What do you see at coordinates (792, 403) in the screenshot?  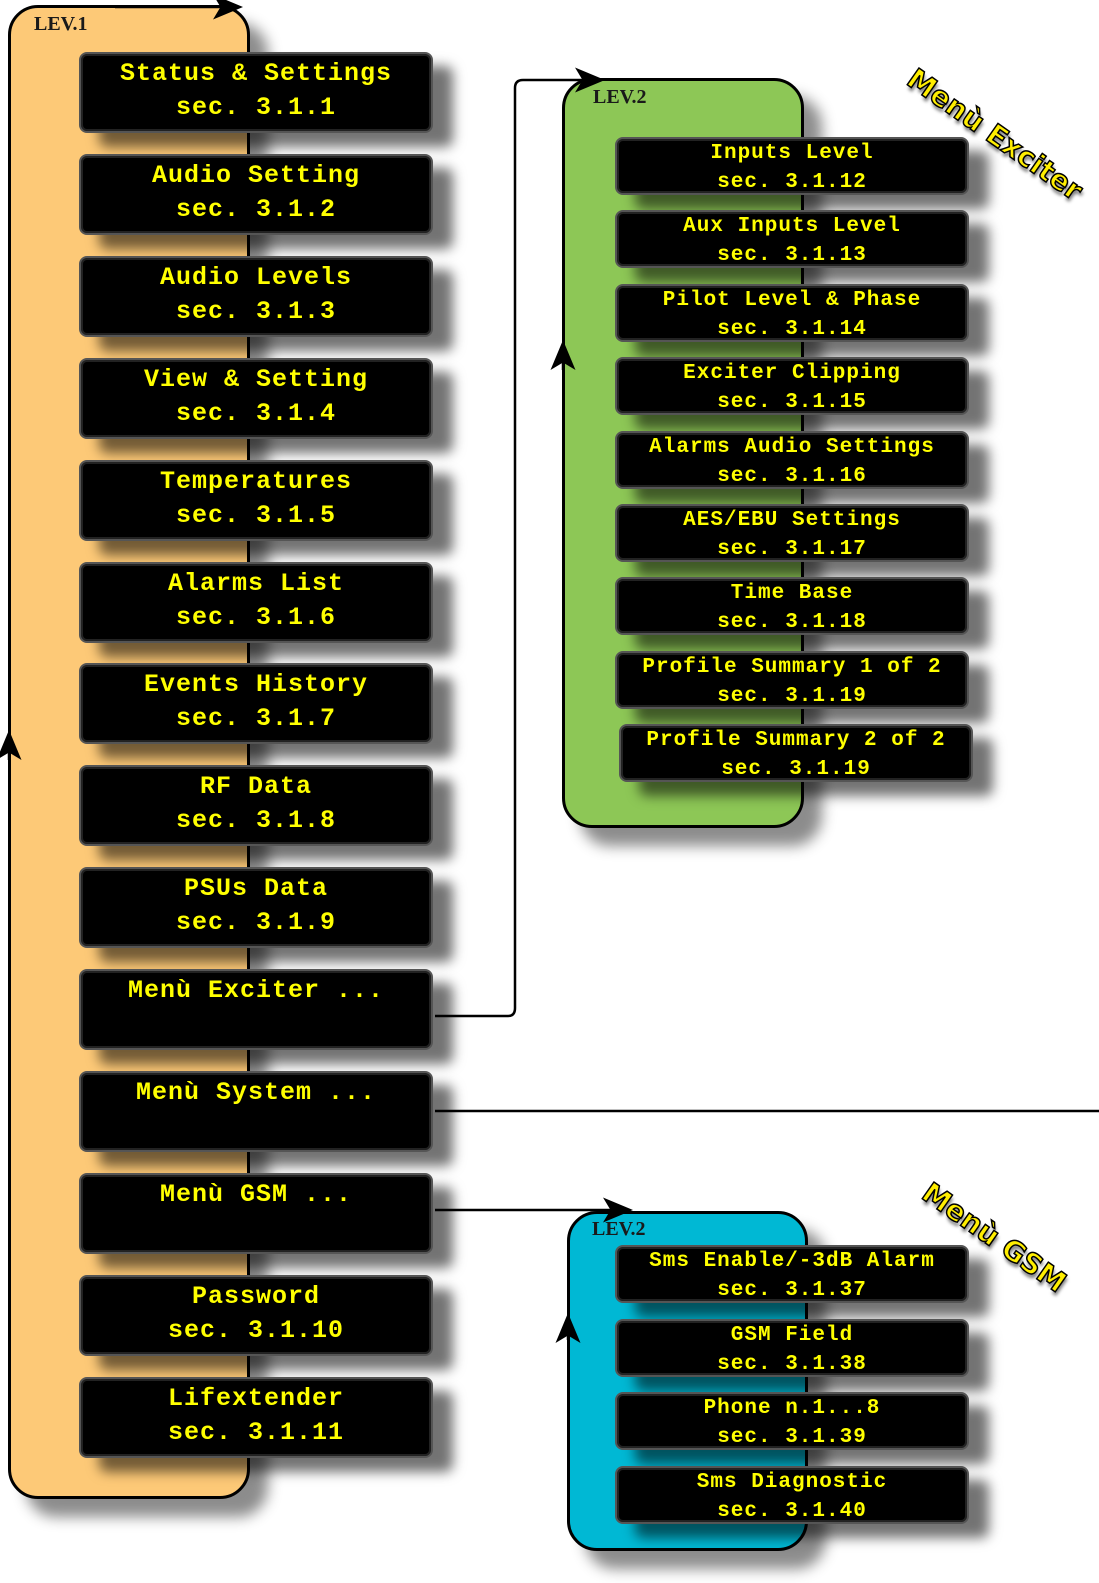 I see `menu-item-section: sec. 3.1.15` at bounding box center [792, 403].